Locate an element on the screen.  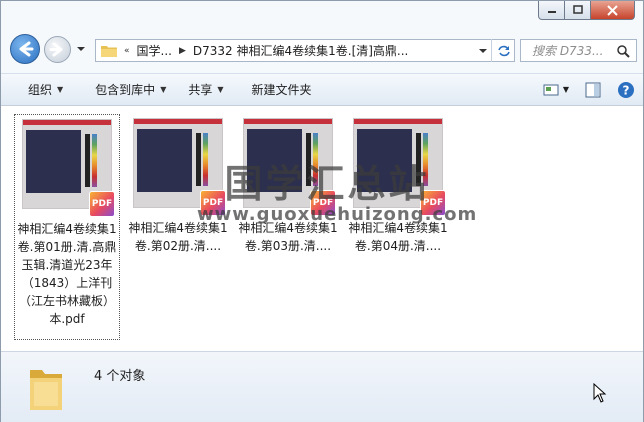
breadcrumb-overflow: « is located at coordinates (127, 51).